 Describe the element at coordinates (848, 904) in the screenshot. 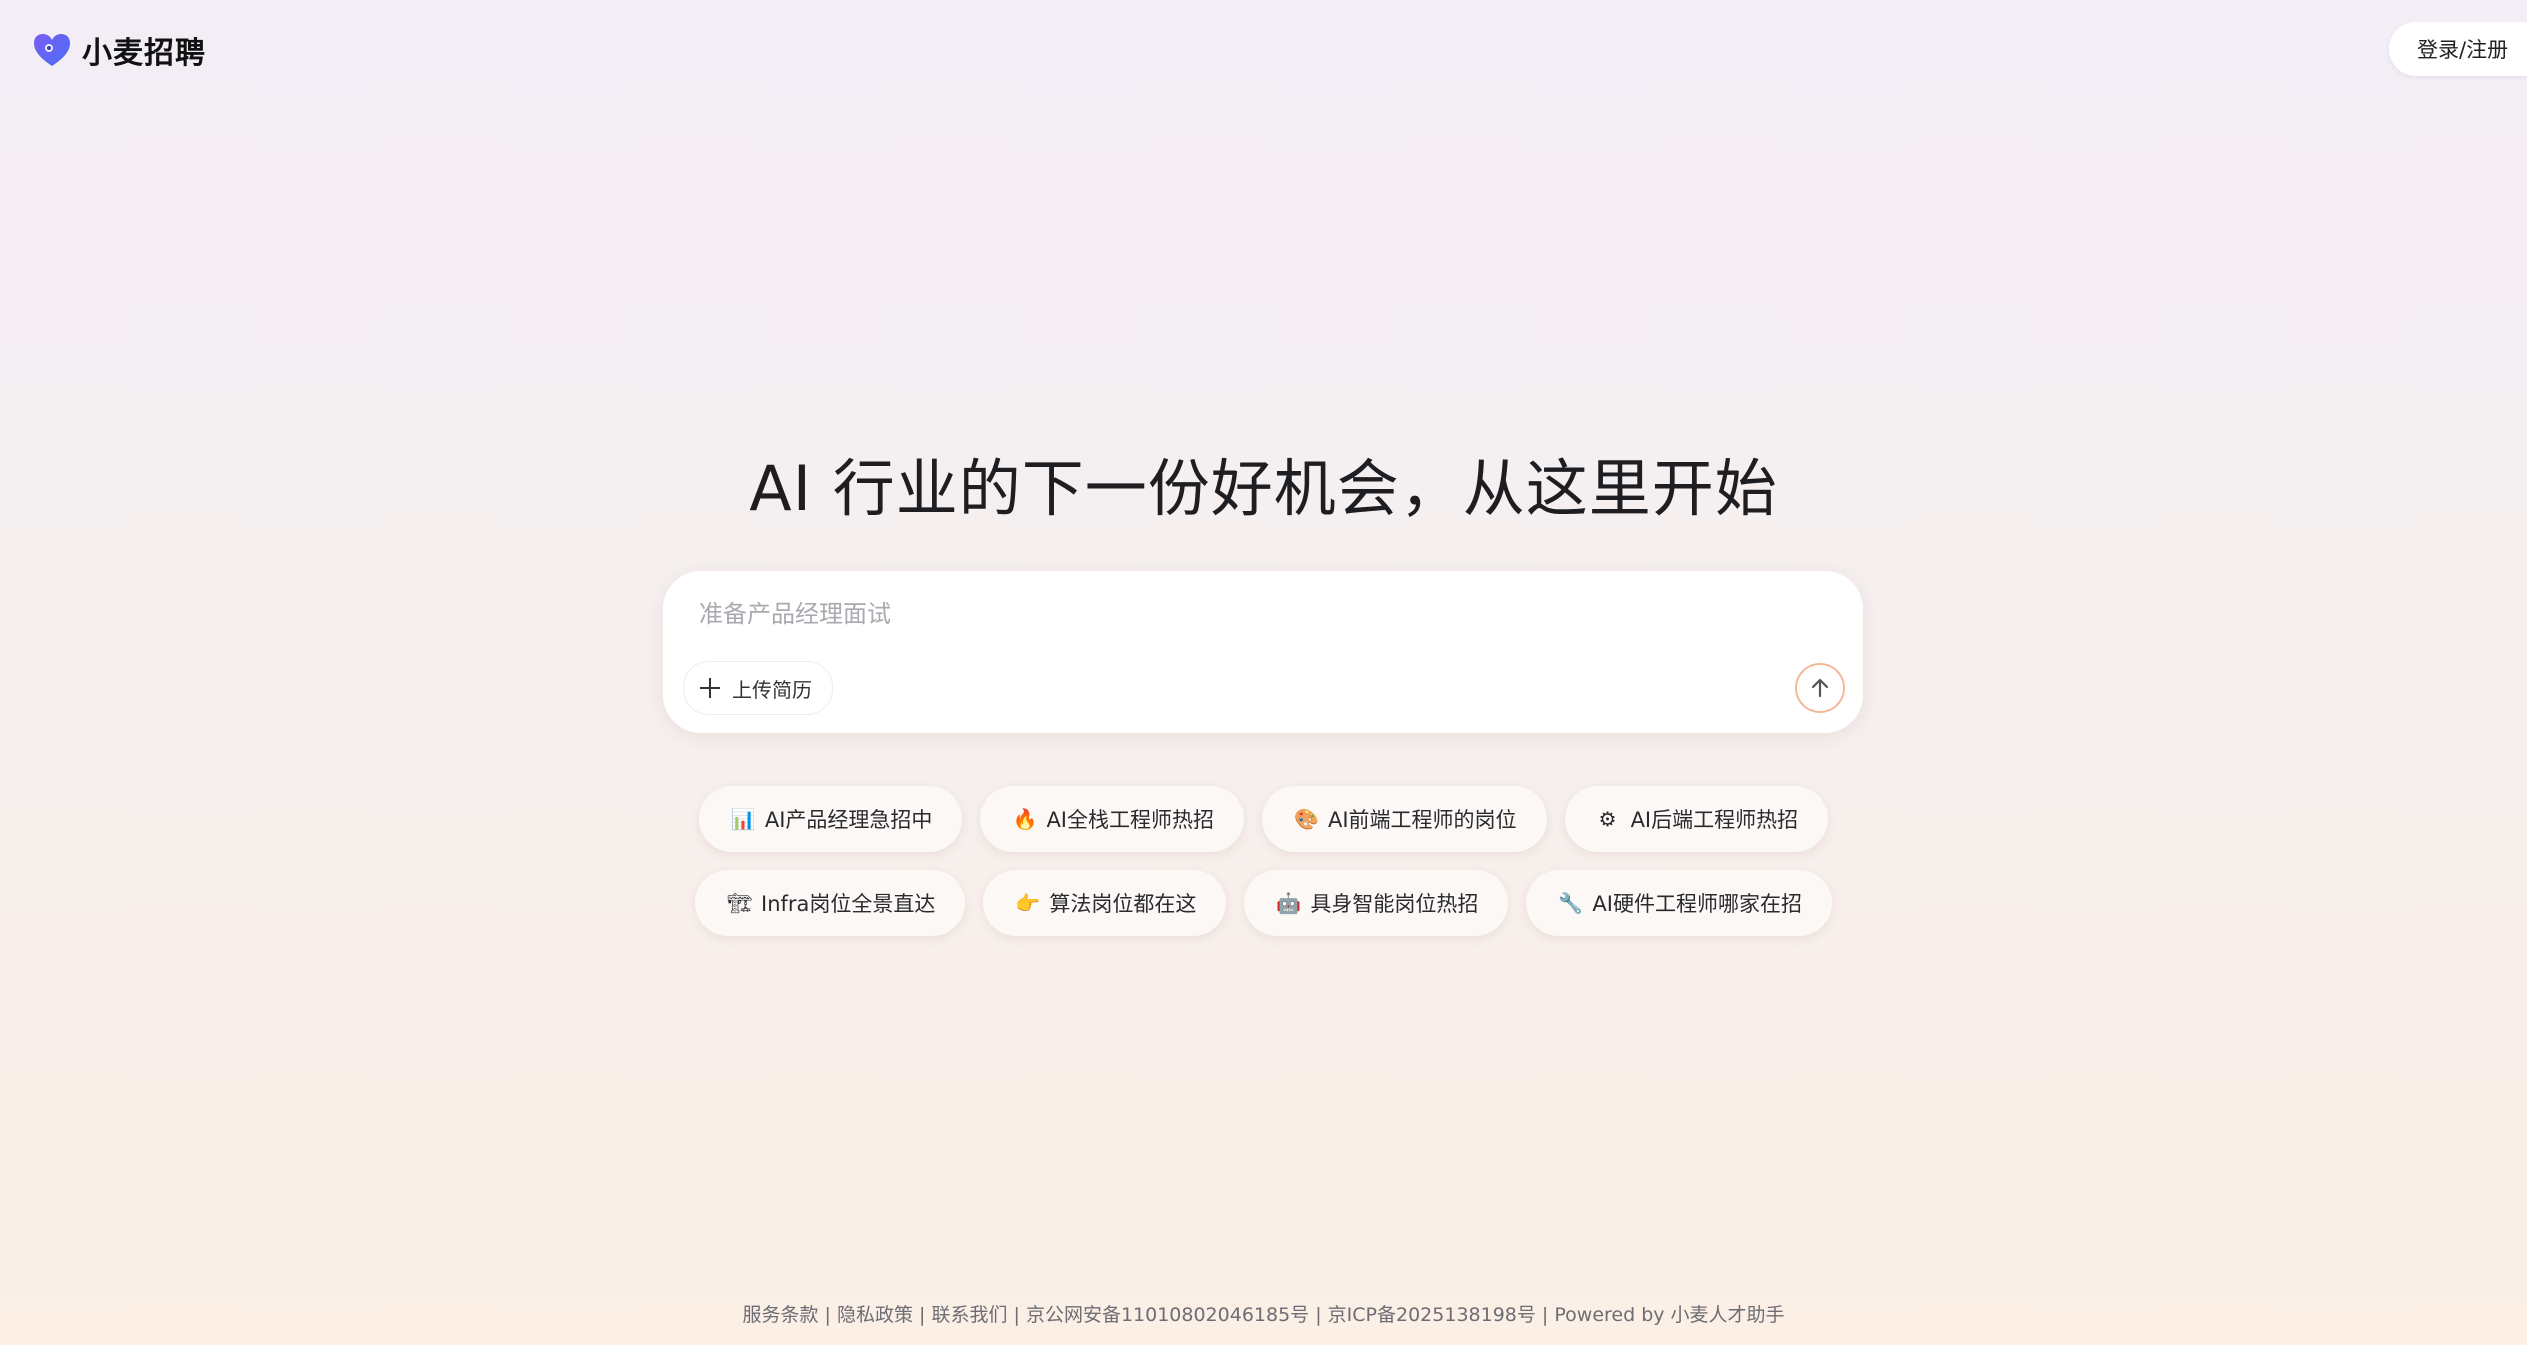

I see `chip-label: Infra岗位全景直达` at that location.